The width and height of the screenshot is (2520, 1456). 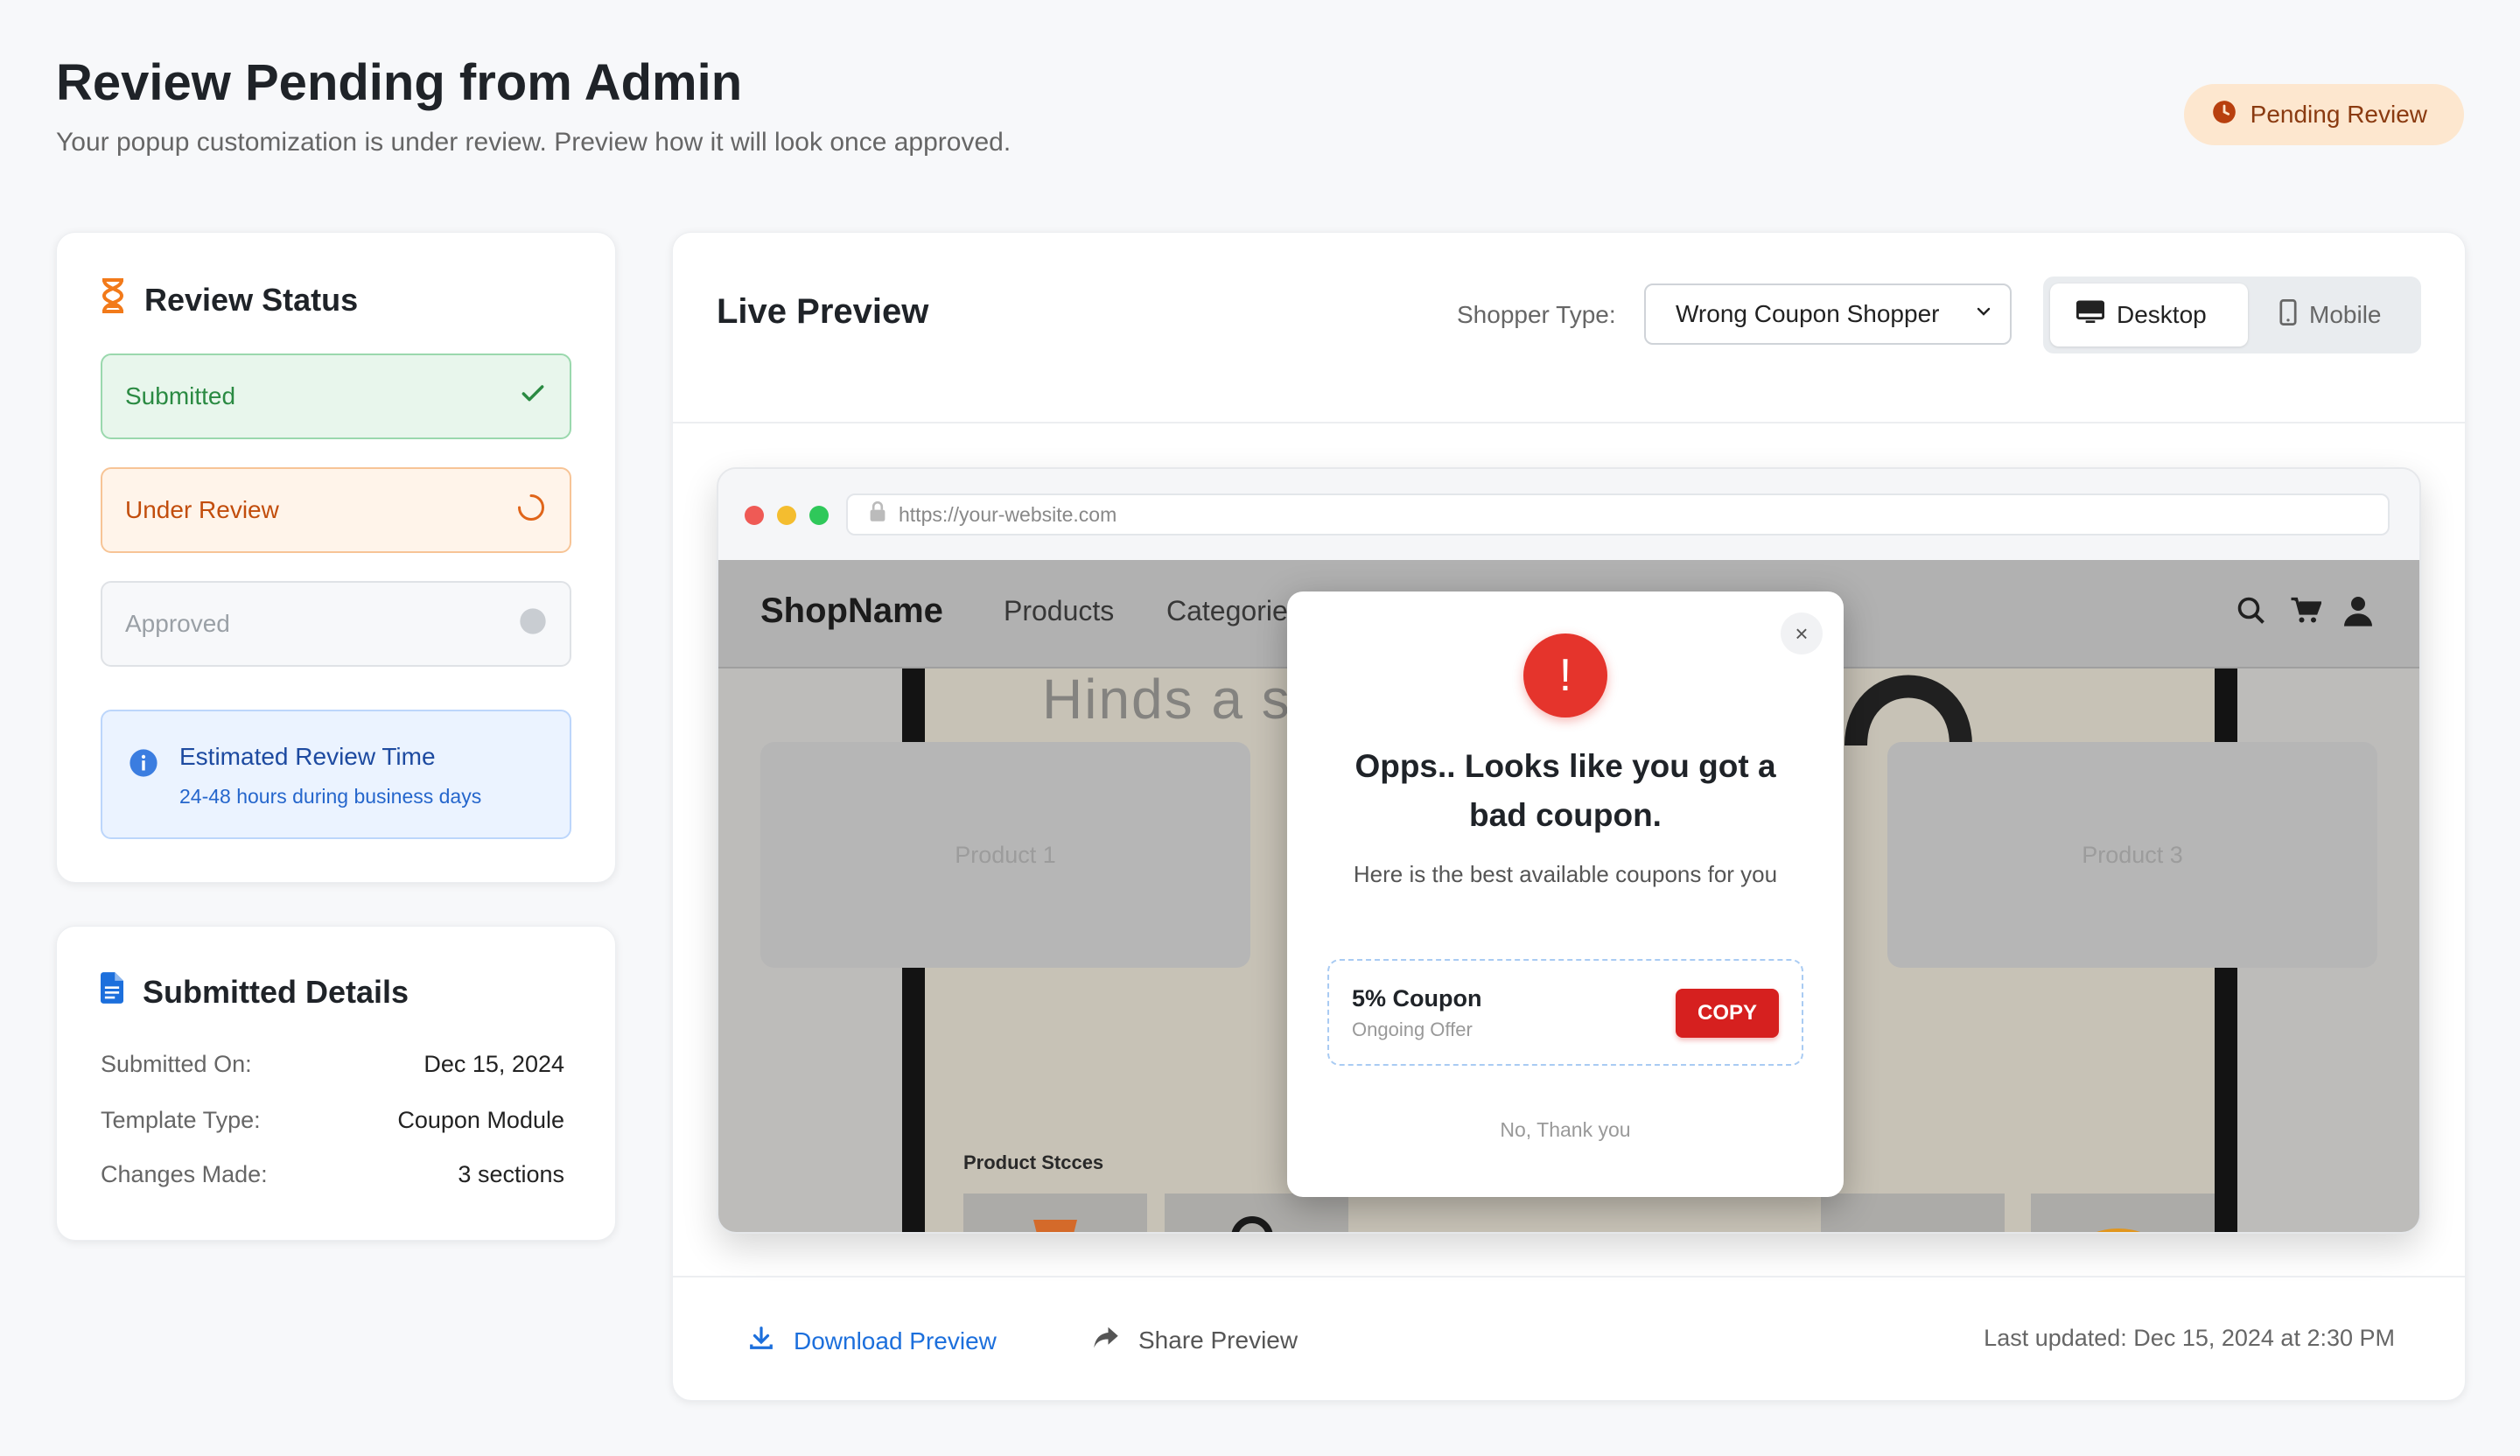 I want to click on chevron-down-icon, so click(x=1983, y=314).